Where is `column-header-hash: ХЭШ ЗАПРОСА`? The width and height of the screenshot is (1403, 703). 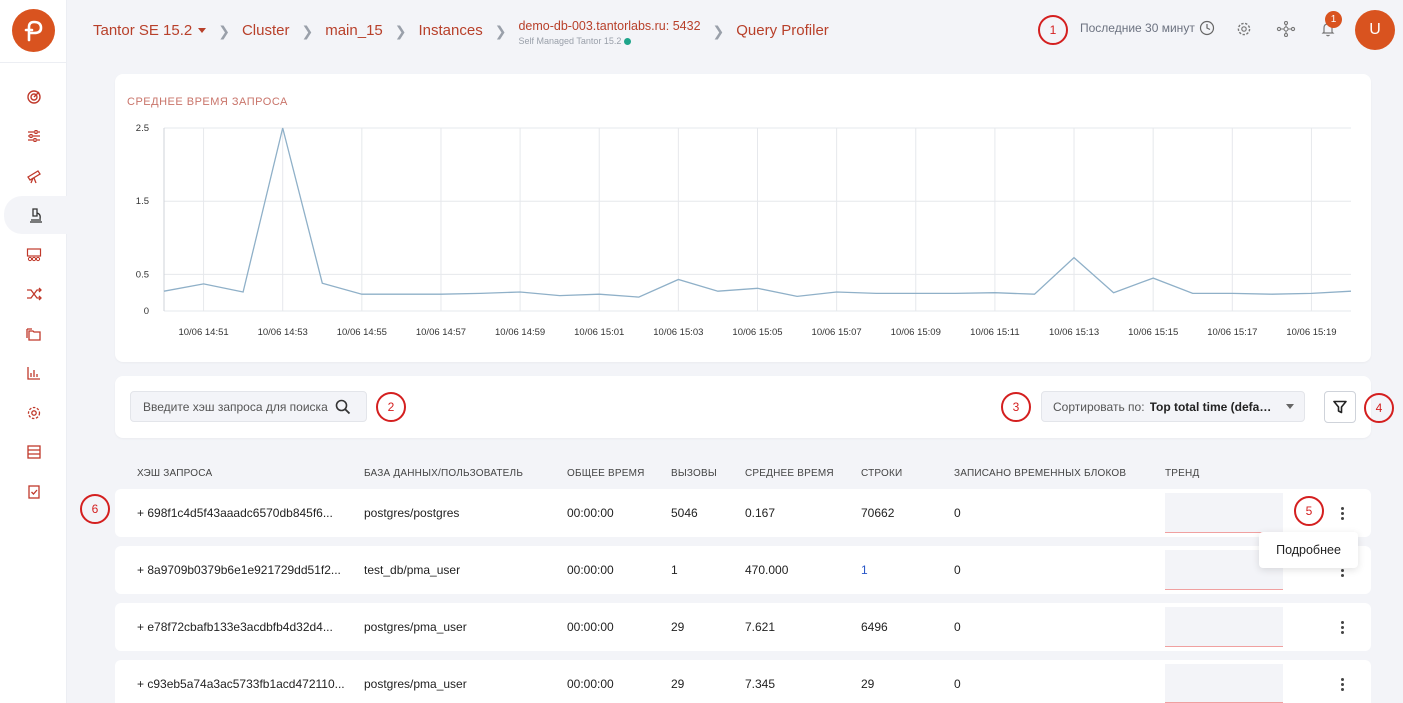 column-header-hash: ХЭШ ЗАПРОСА is located at coordinates (174, 473).